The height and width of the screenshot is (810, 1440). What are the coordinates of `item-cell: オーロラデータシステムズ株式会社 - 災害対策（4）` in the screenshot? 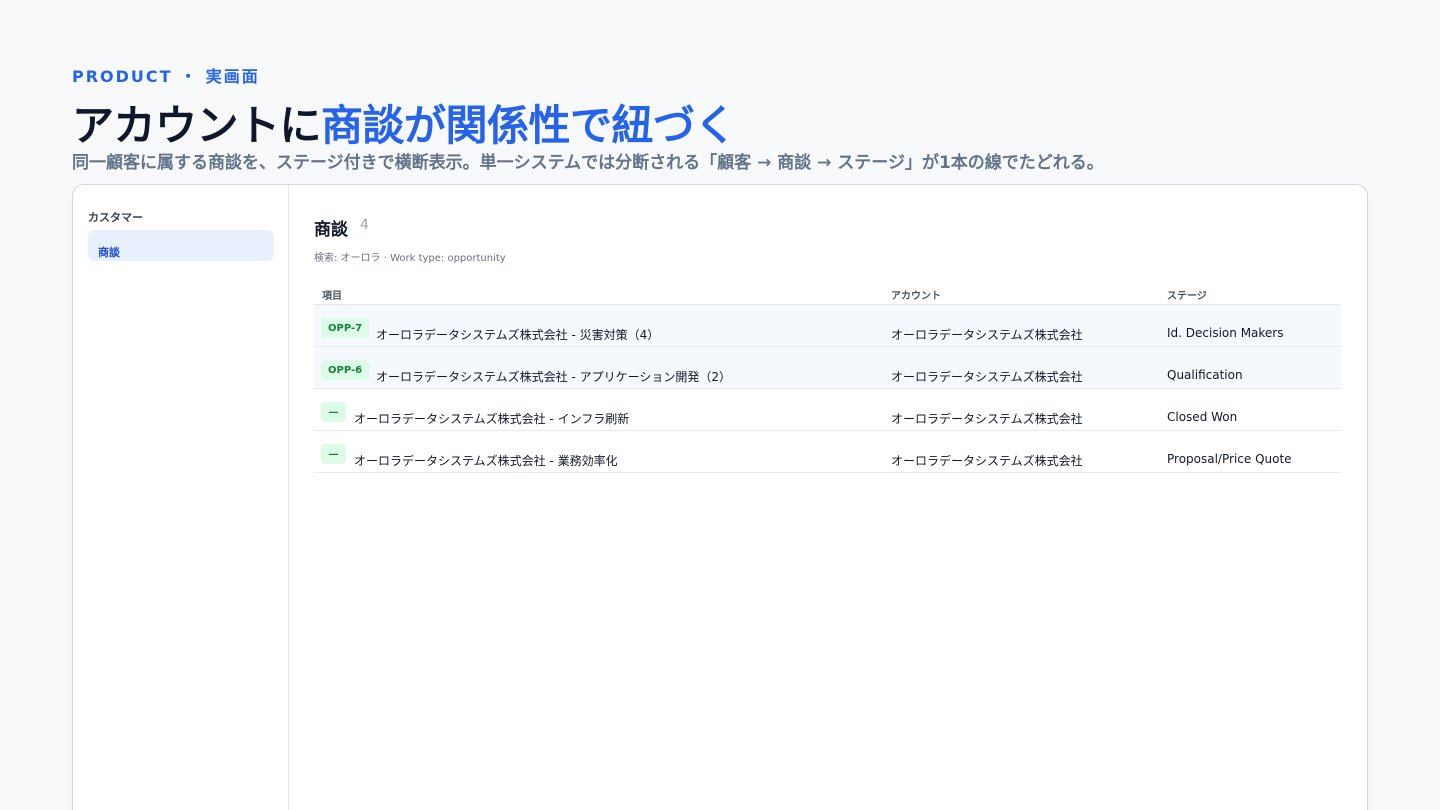 It's located at (517, 334).